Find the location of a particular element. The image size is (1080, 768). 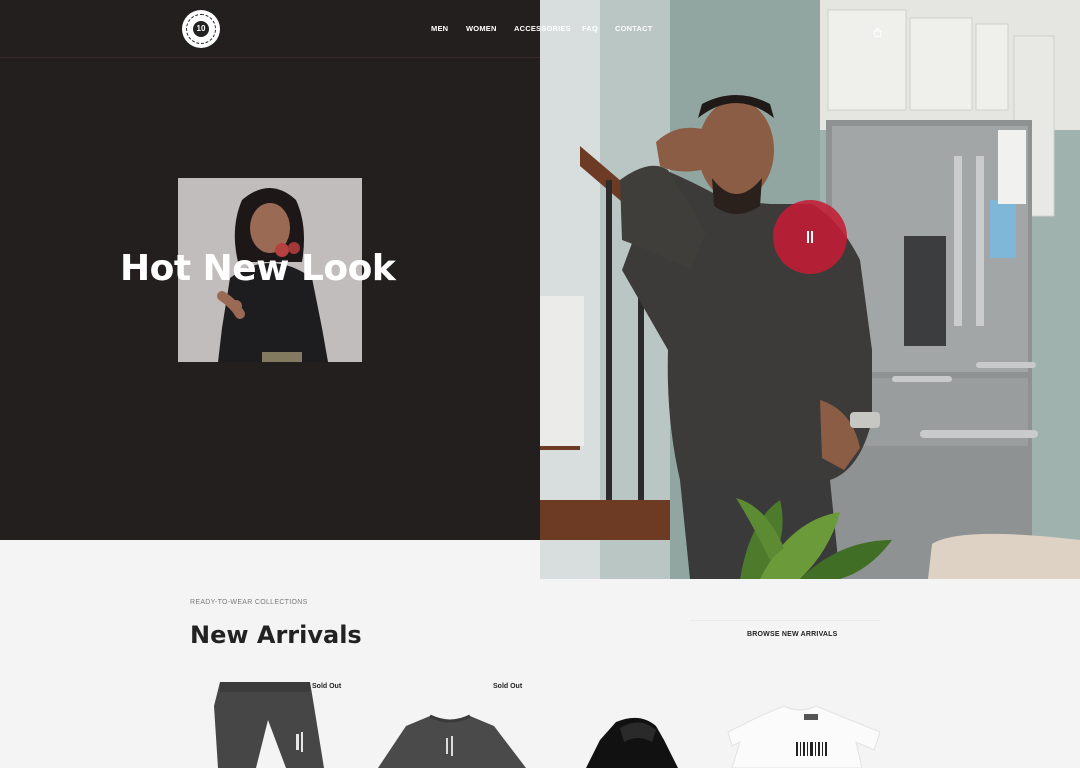

nav-item-accessories: ACCESSORIES is located at coordinates (542, 28).